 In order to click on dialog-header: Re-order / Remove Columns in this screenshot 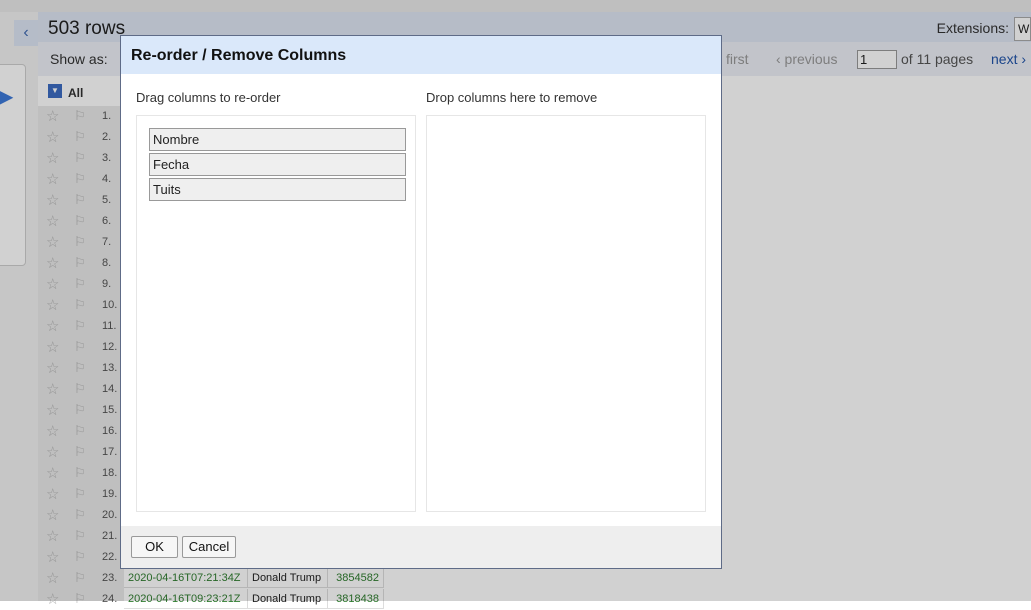, I will do `click(421, 55)`.